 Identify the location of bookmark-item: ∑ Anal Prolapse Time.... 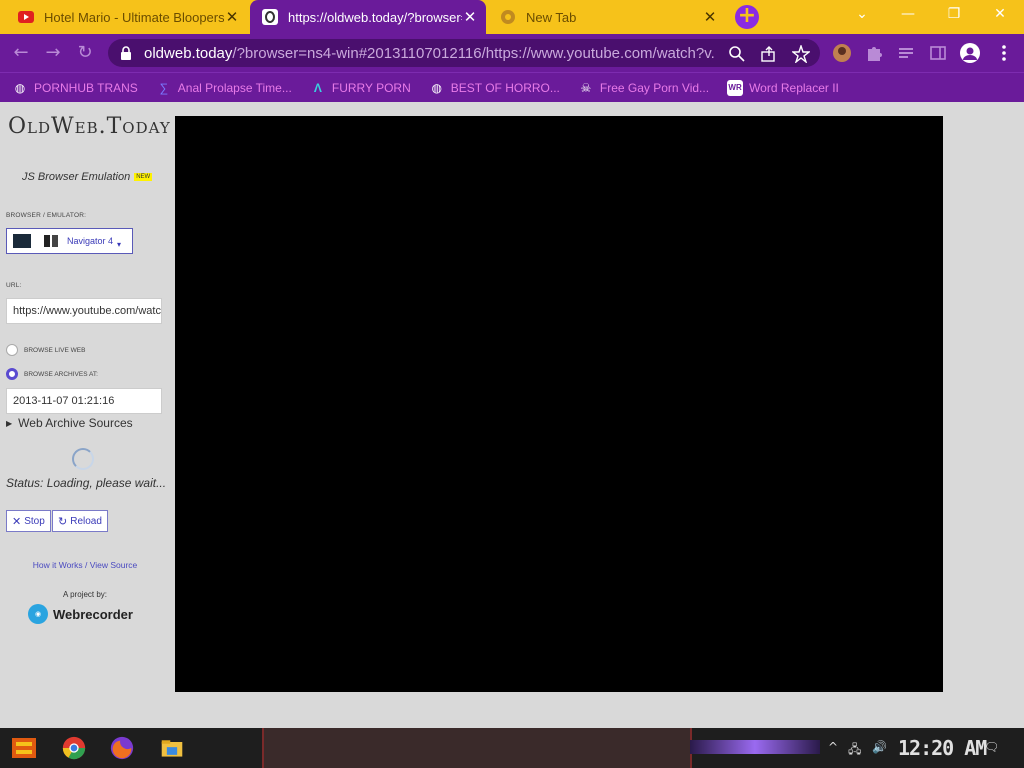
(224, 88).